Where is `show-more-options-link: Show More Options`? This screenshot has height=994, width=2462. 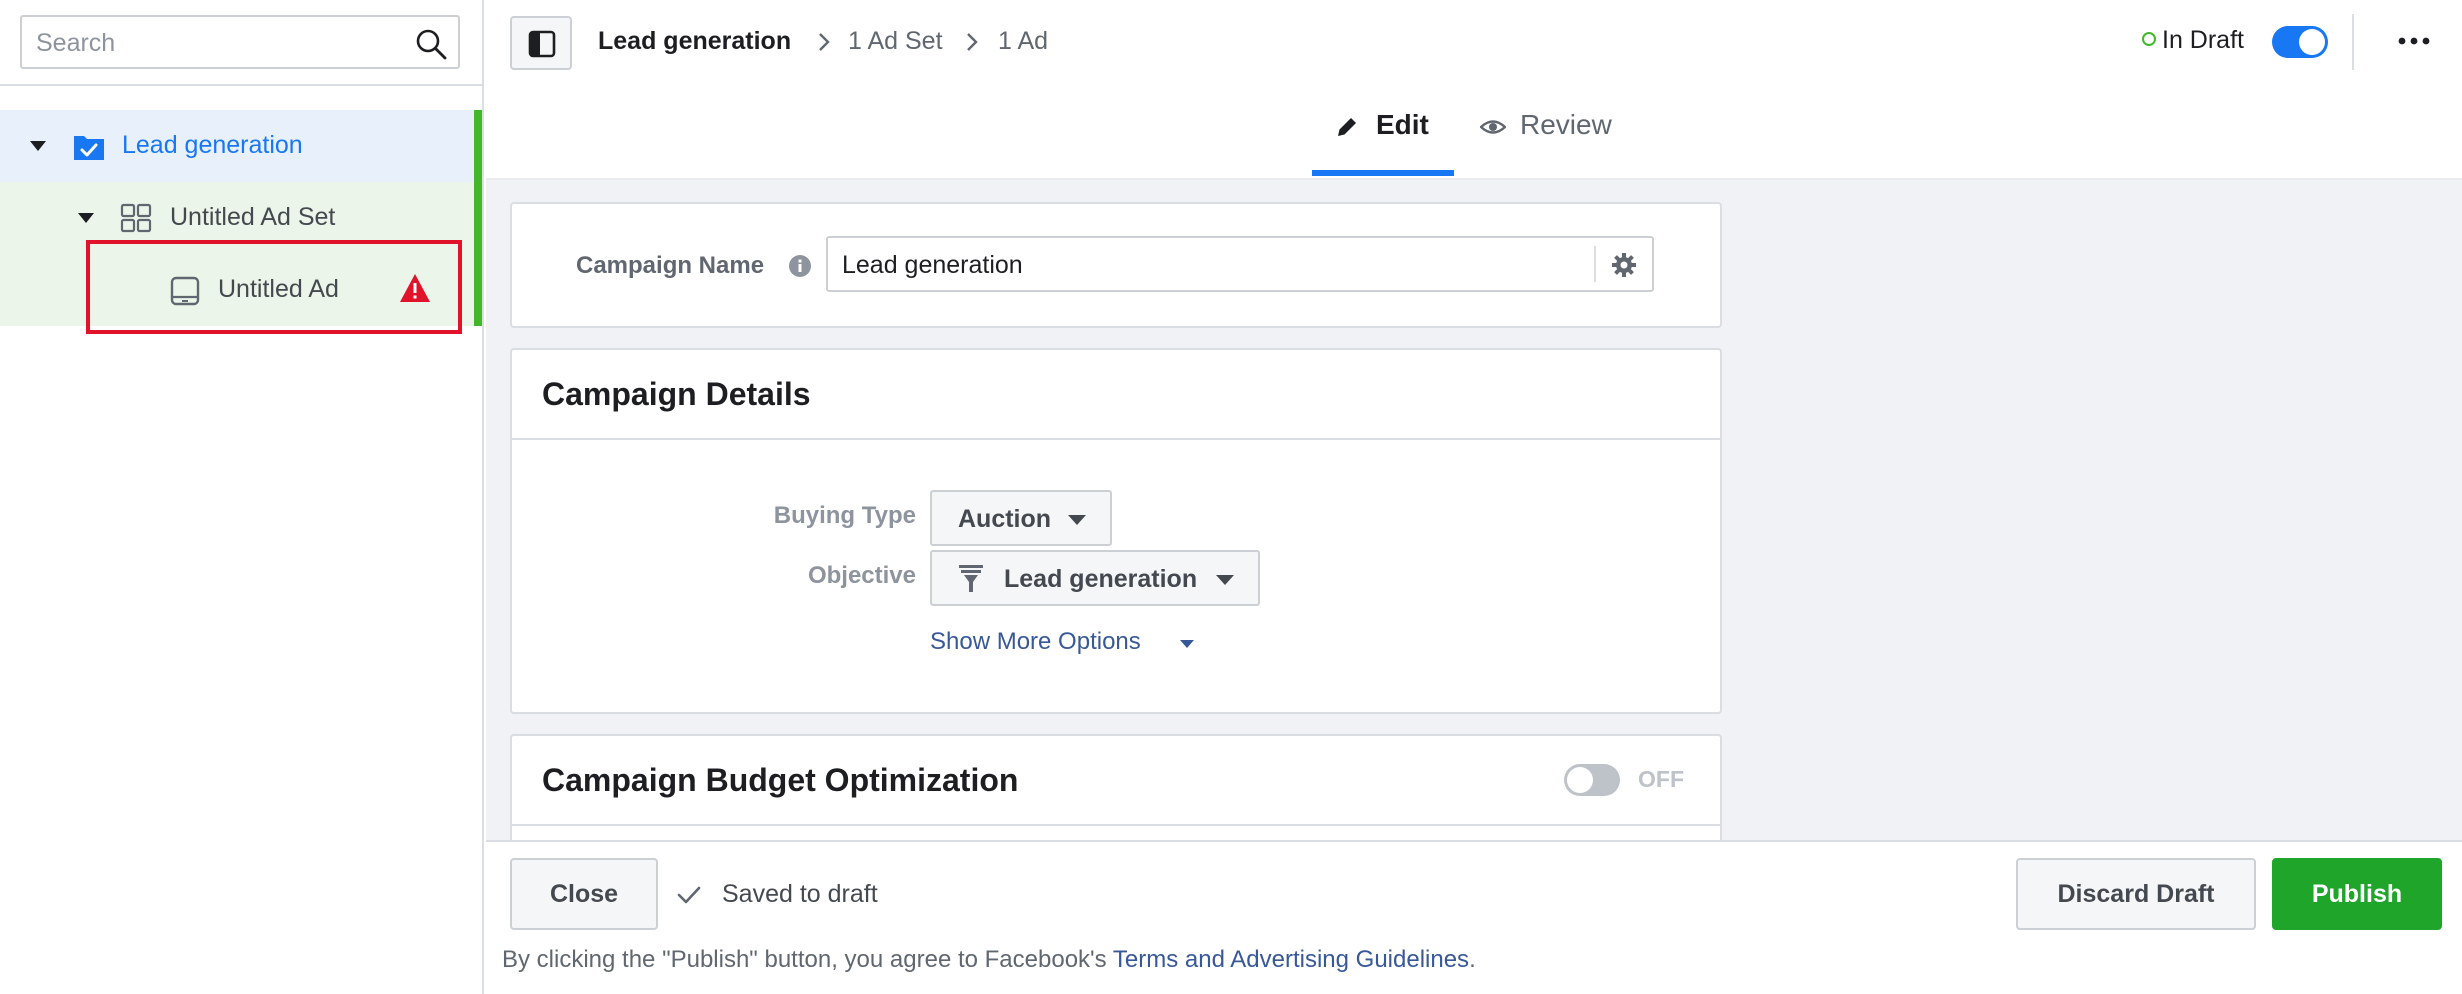 show-more-options-link: Show More Options is located at coordinates (1035, 642).